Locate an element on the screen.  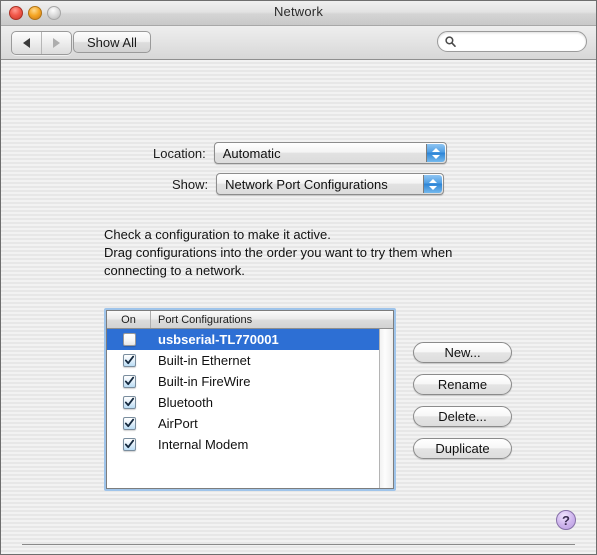
table-row: Internal Modem is located at coordinates (243, 444).